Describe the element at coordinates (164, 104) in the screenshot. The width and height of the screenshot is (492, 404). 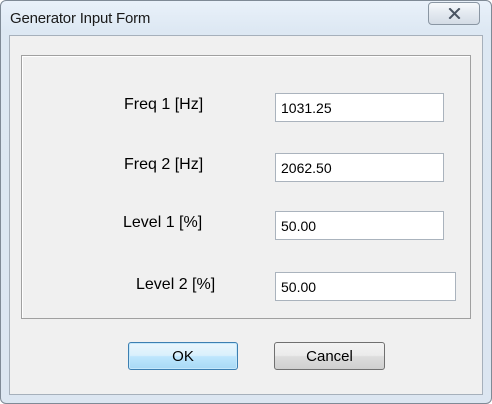
I see `freq1-label: Freq 1 [Hz]` at that location.